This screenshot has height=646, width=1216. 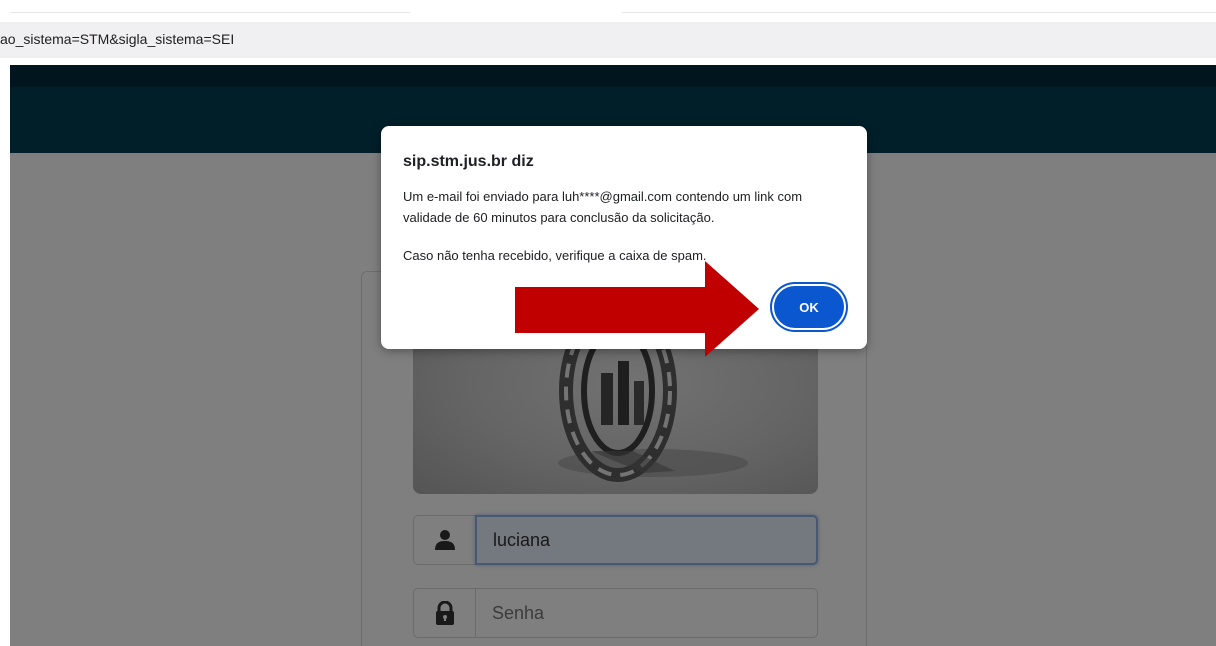 I want to click on dialog-title: sip.stm.jus.br diz, so click(x=468, y=161).